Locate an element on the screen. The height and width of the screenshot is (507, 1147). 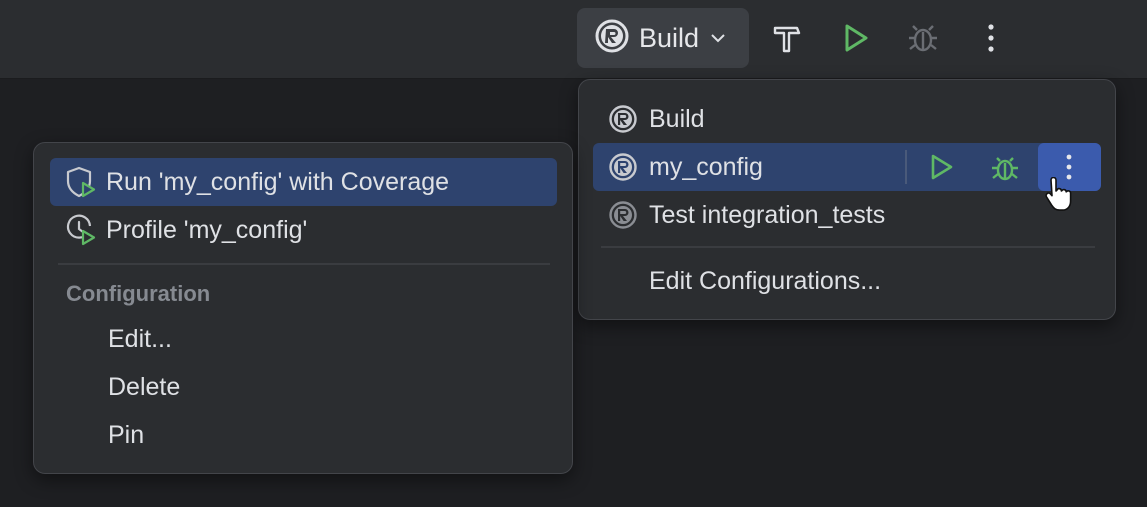
run-with-coverage-item: Run 'my_config' with Coverage is located at coordinates (303, 182).